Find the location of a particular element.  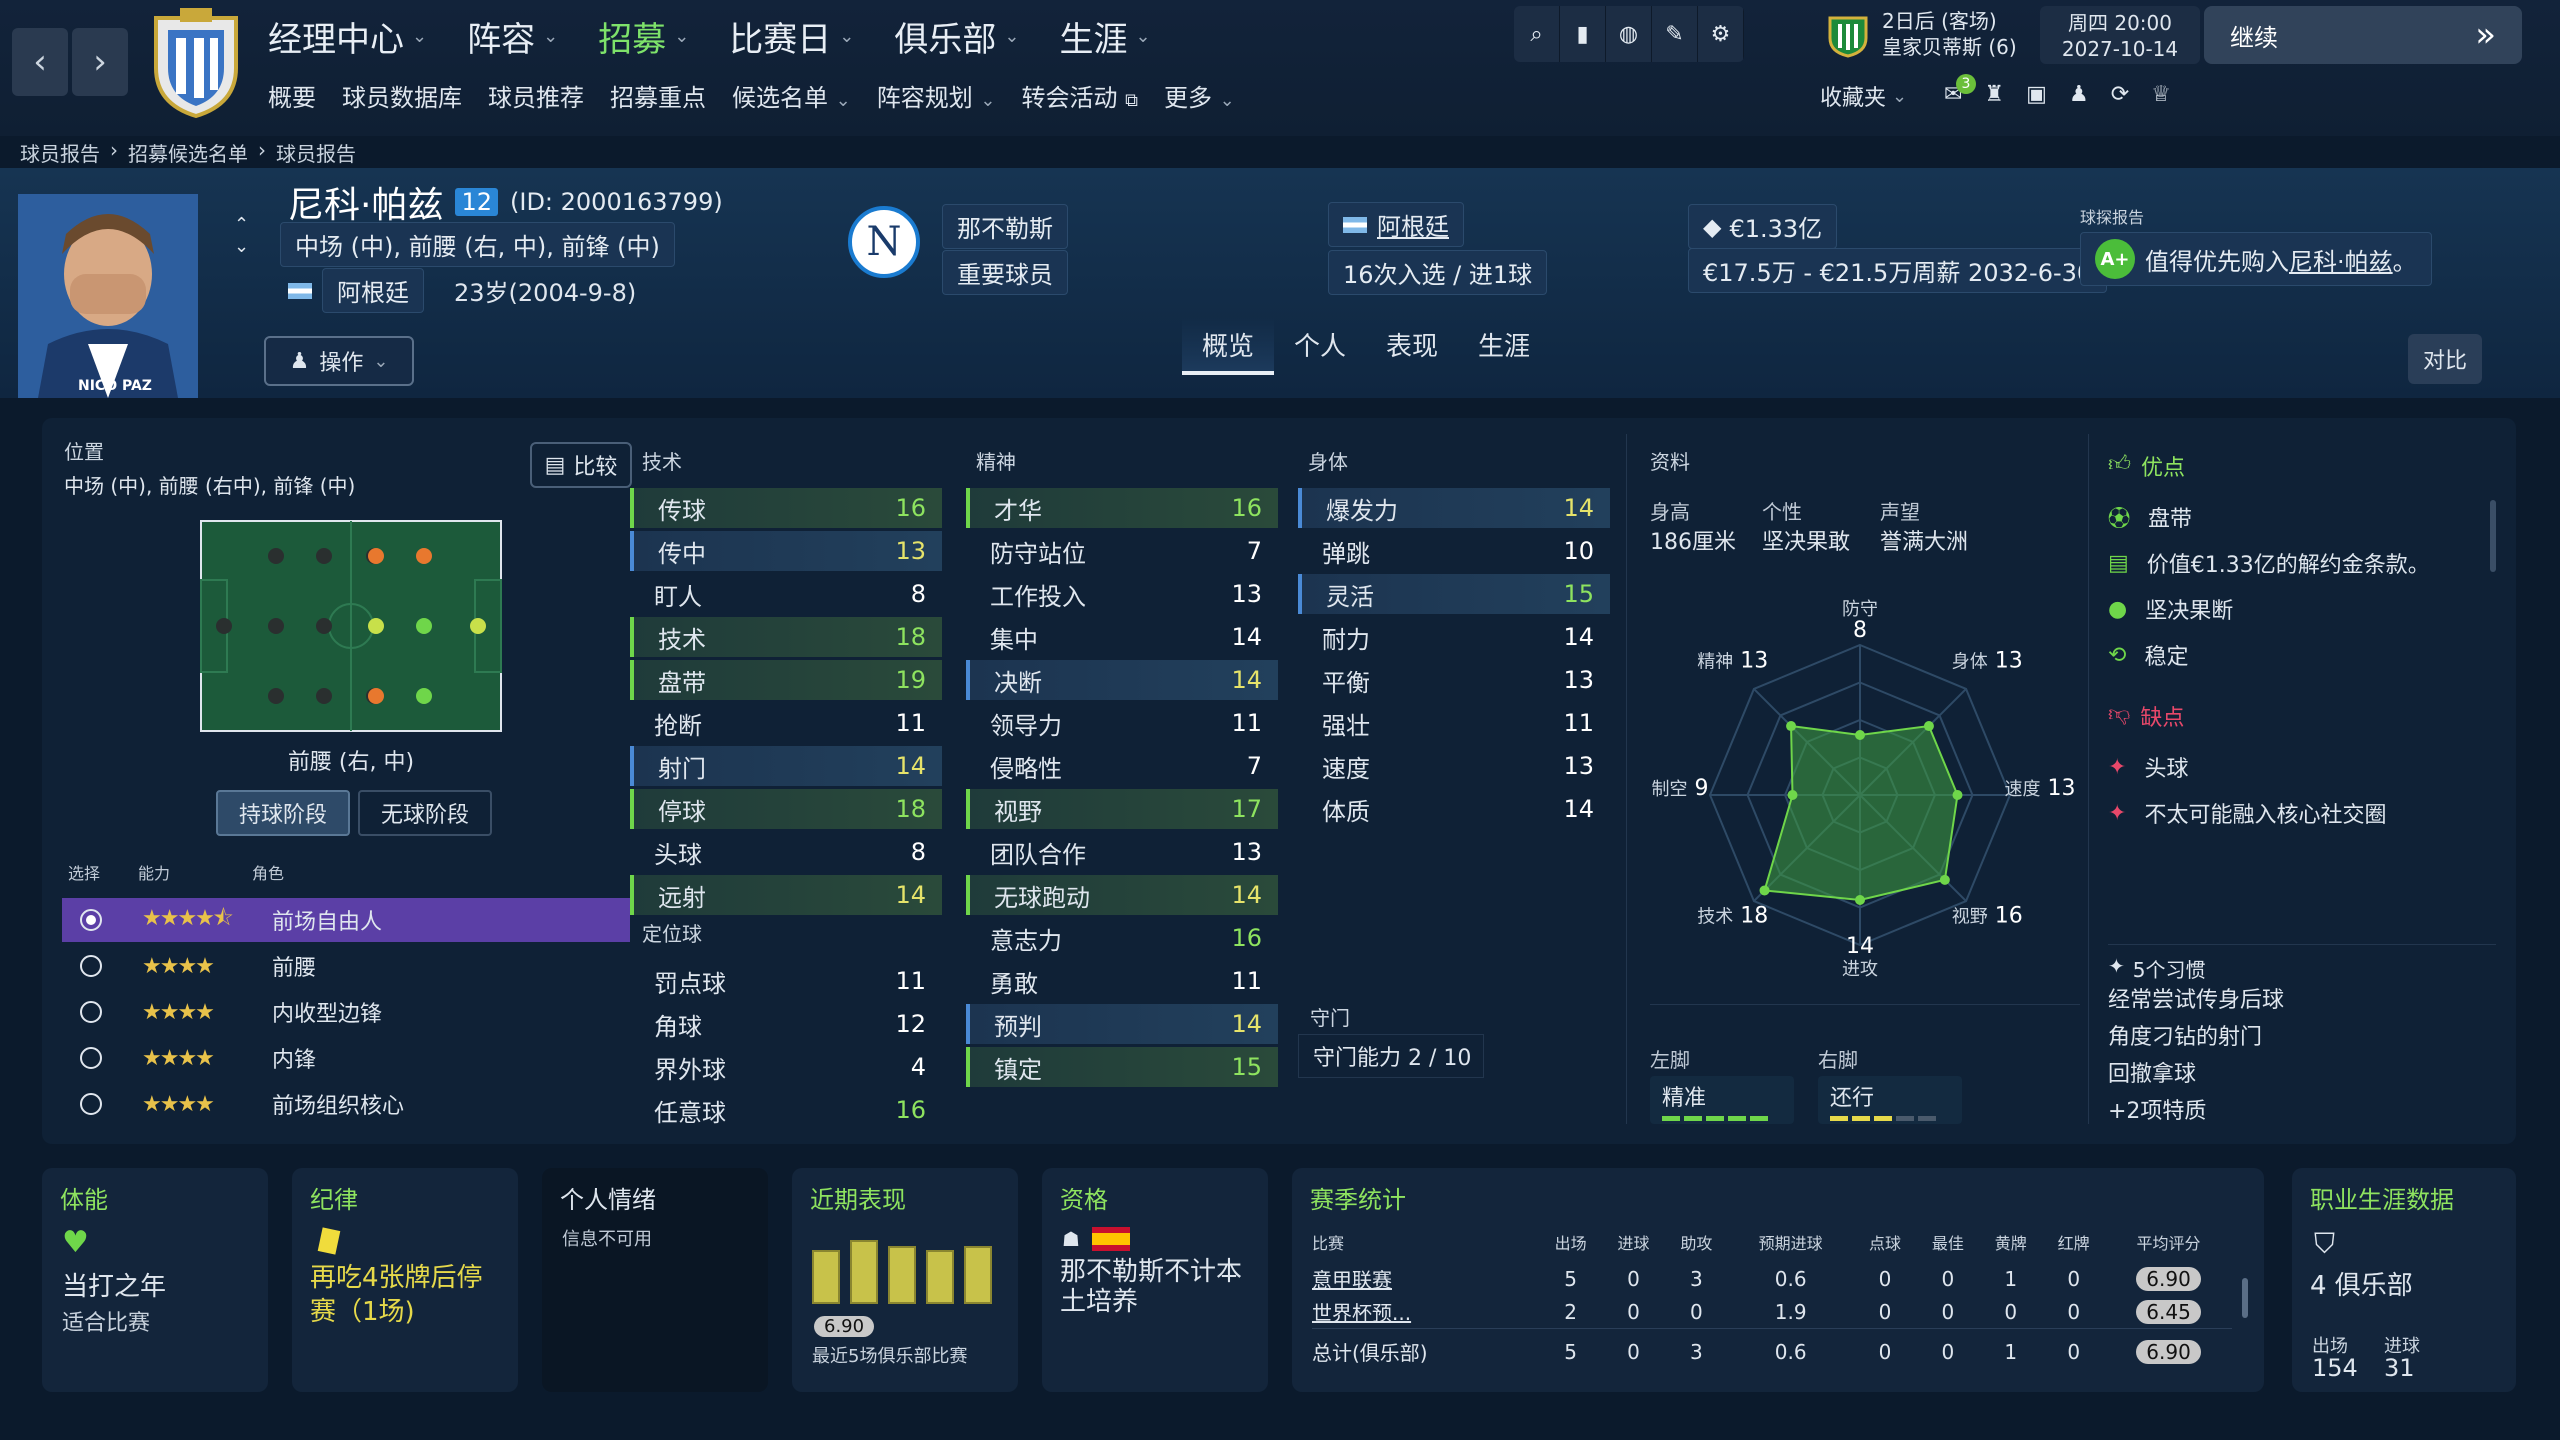

breadcrumb-item: 招募候选名单 is located at coordinates (188, 152).